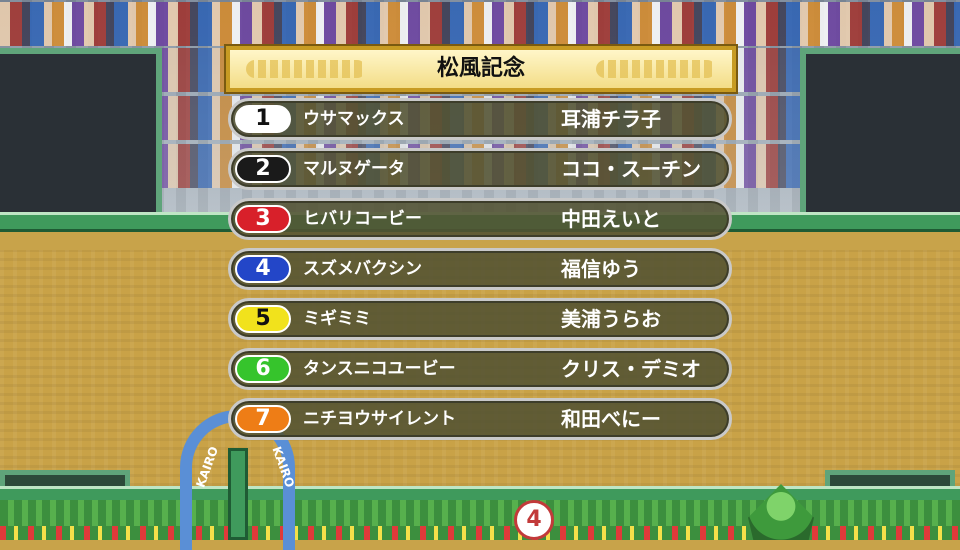  Describe the element at coordinates (263, 119) in the screenshot. I see `post-number-badge: 1` at that location.